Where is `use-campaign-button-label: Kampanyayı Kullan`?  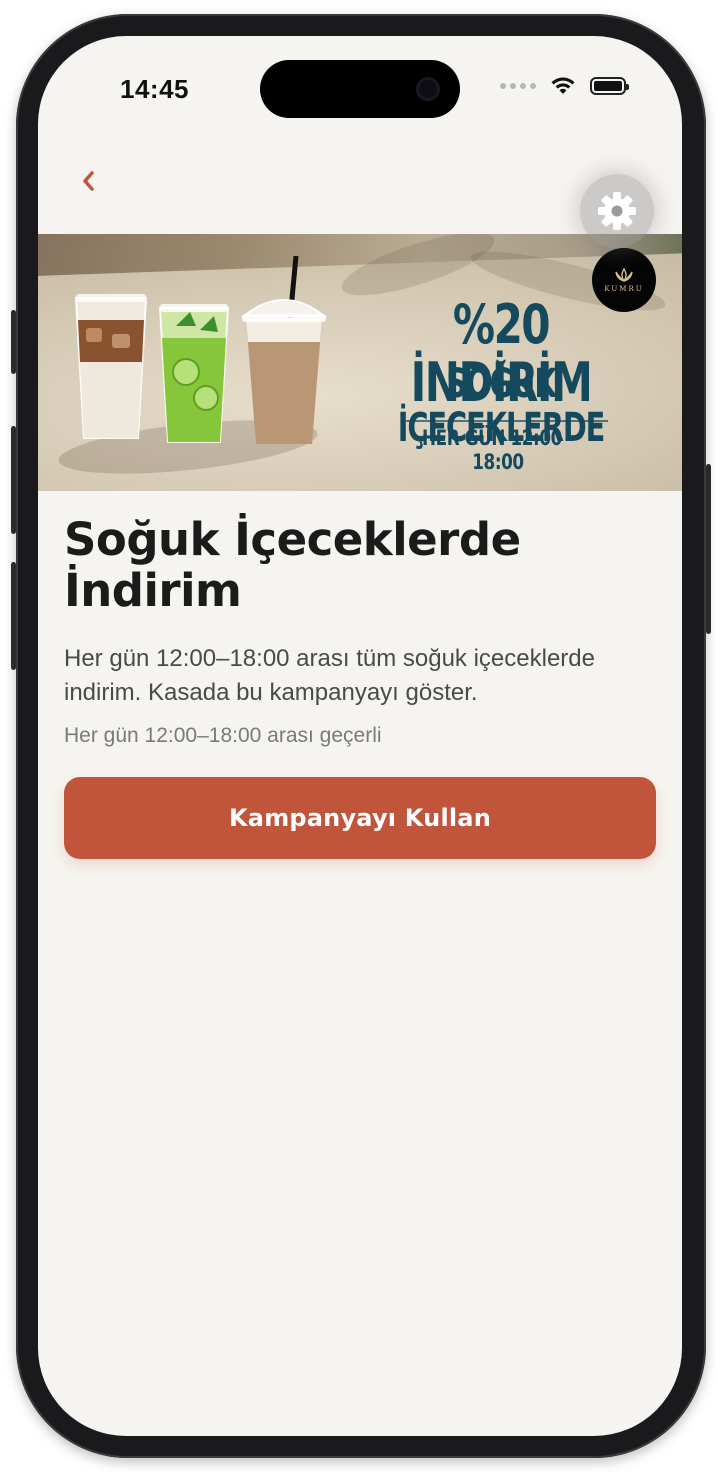
use-campaign-button-label: Kampanyayı Kullan is located at coordinates (360, 818).